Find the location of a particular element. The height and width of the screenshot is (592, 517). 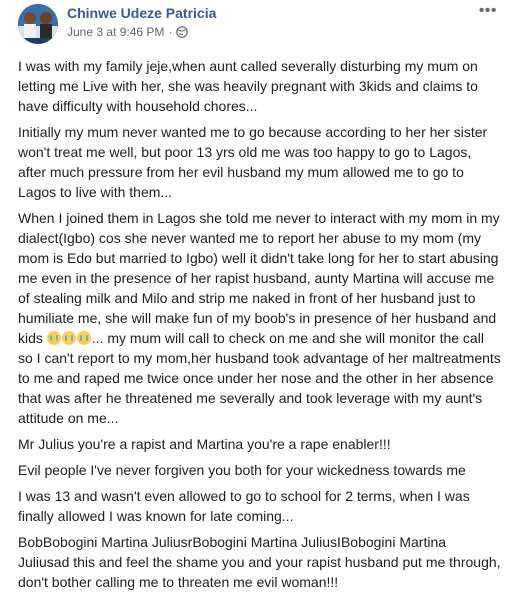

more-options-icon: ••• is located at coordinates (488, 11).